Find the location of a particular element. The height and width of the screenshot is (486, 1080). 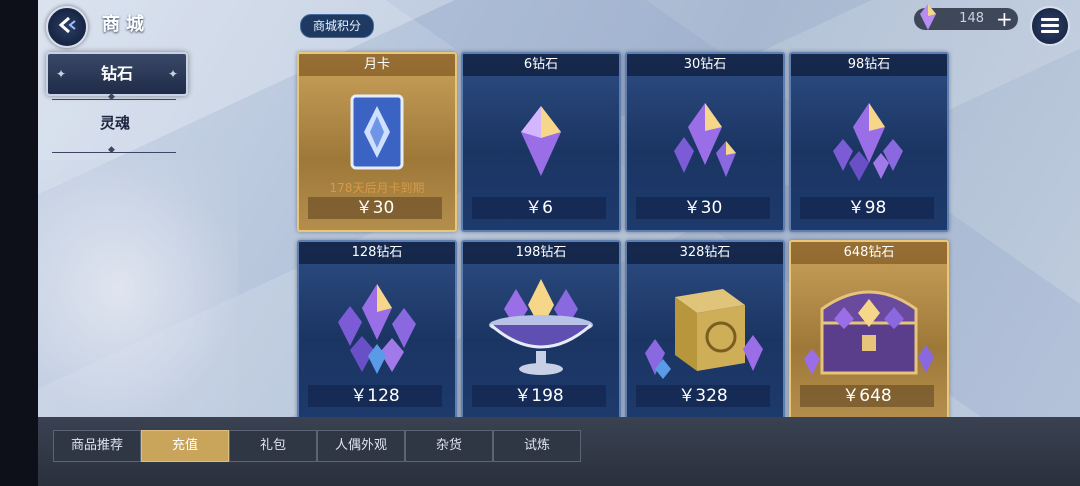

product-price: ￥198 is located at coordinates (539, 396).